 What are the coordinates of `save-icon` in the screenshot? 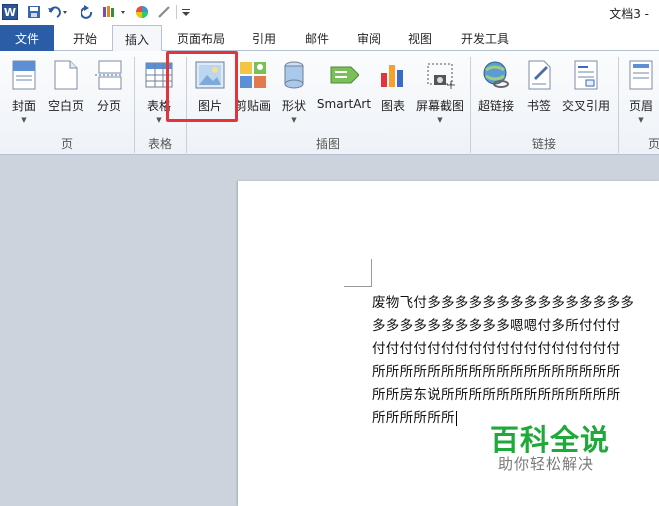 It's located at (34, 12).